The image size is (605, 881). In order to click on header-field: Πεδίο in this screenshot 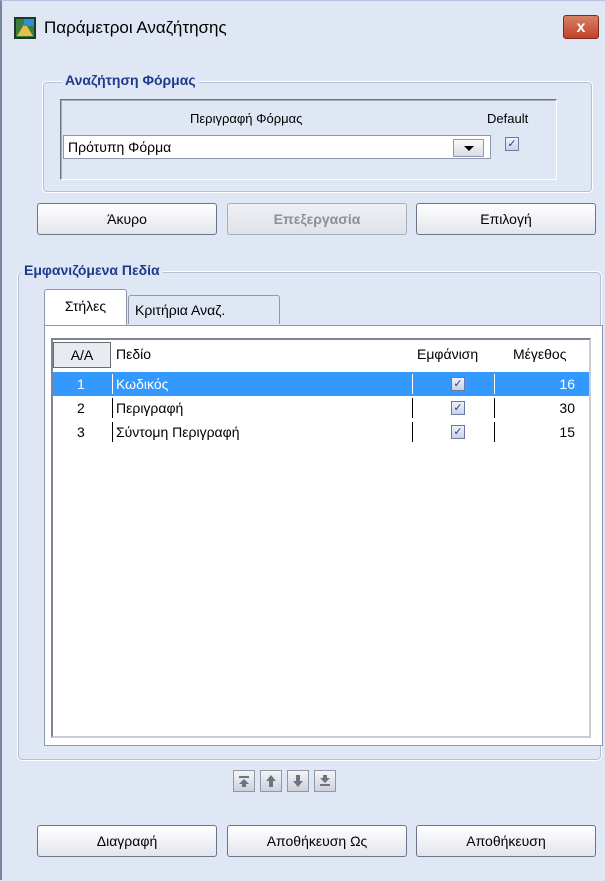, I will do `click(133, 354)`.